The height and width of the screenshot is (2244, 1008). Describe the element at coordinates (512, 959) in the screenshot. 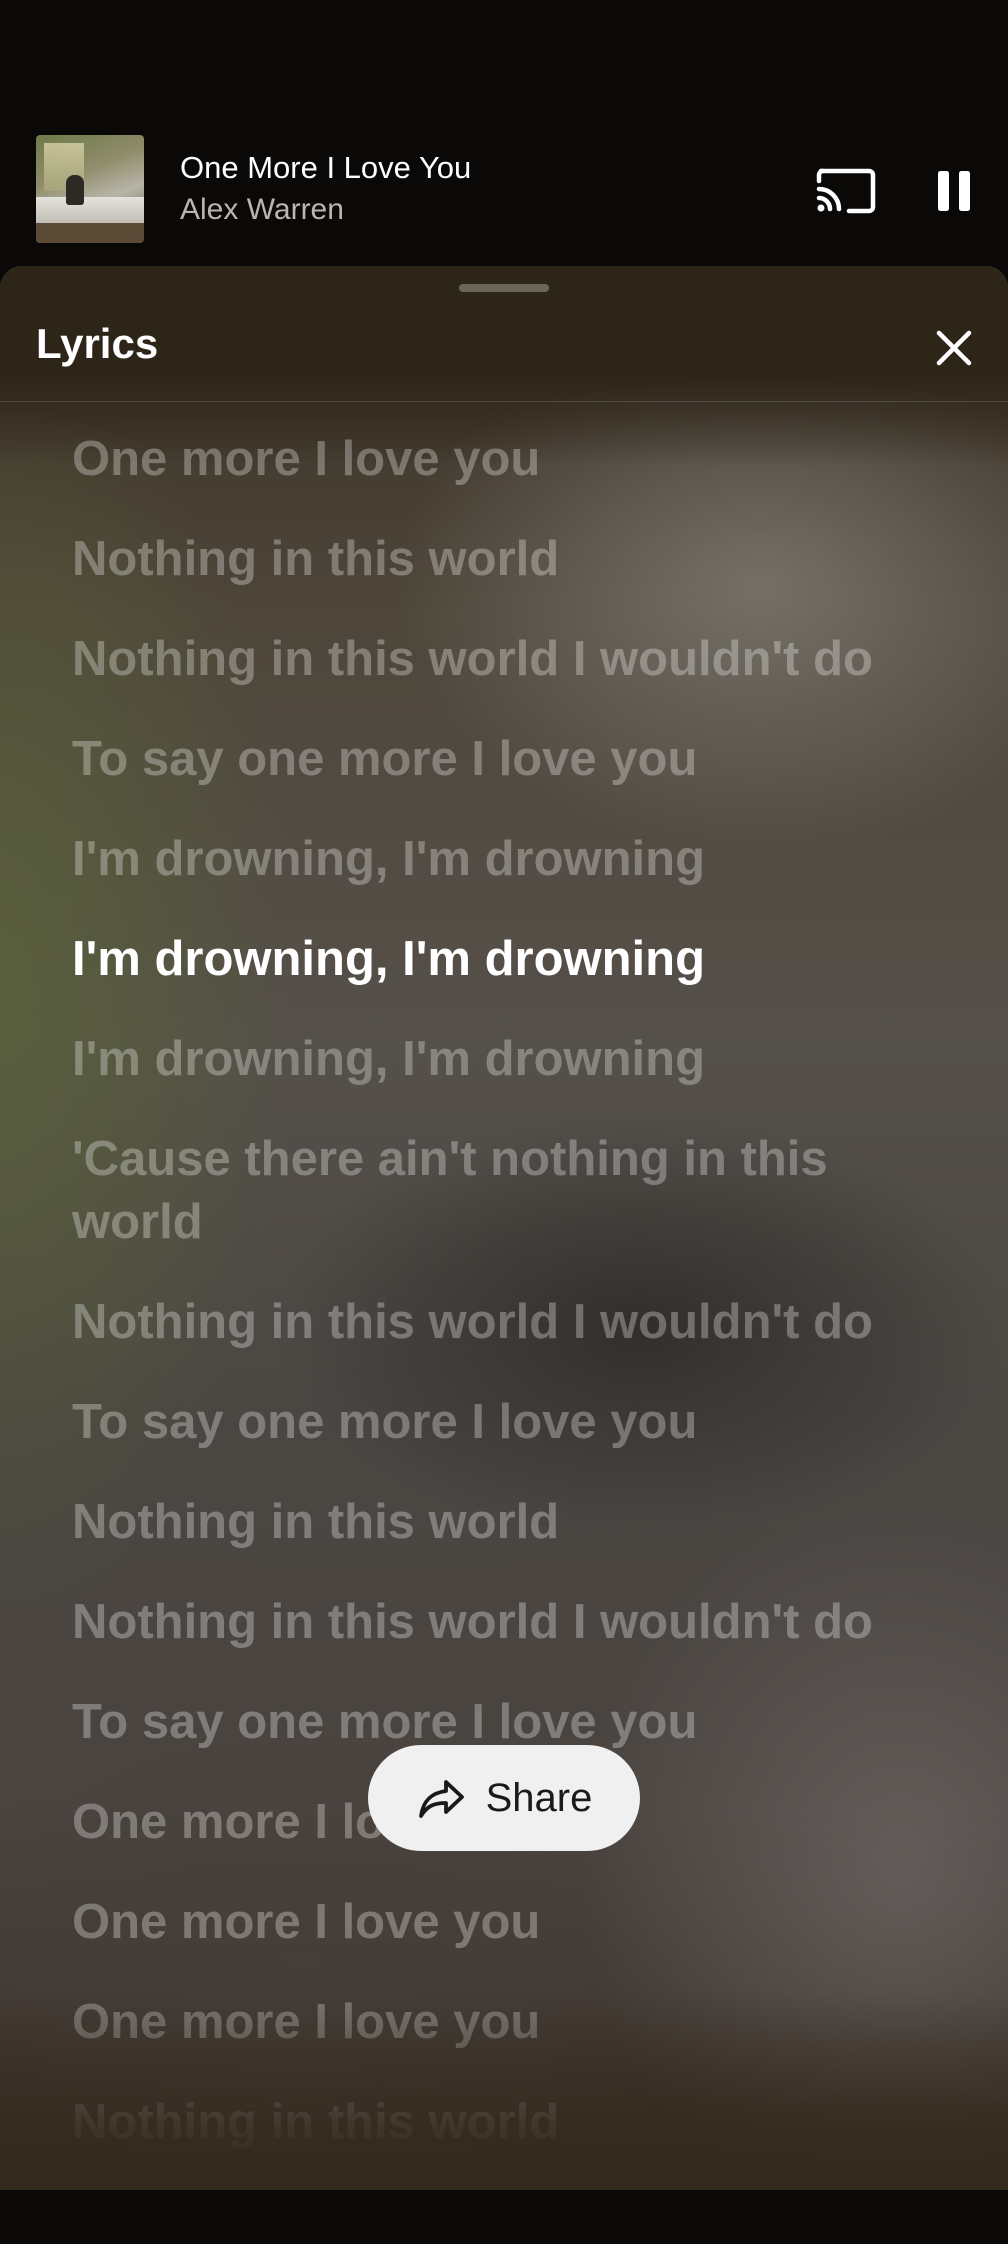

I see `lyric-line-active: I'm drowning, I'm drowning` at that location.